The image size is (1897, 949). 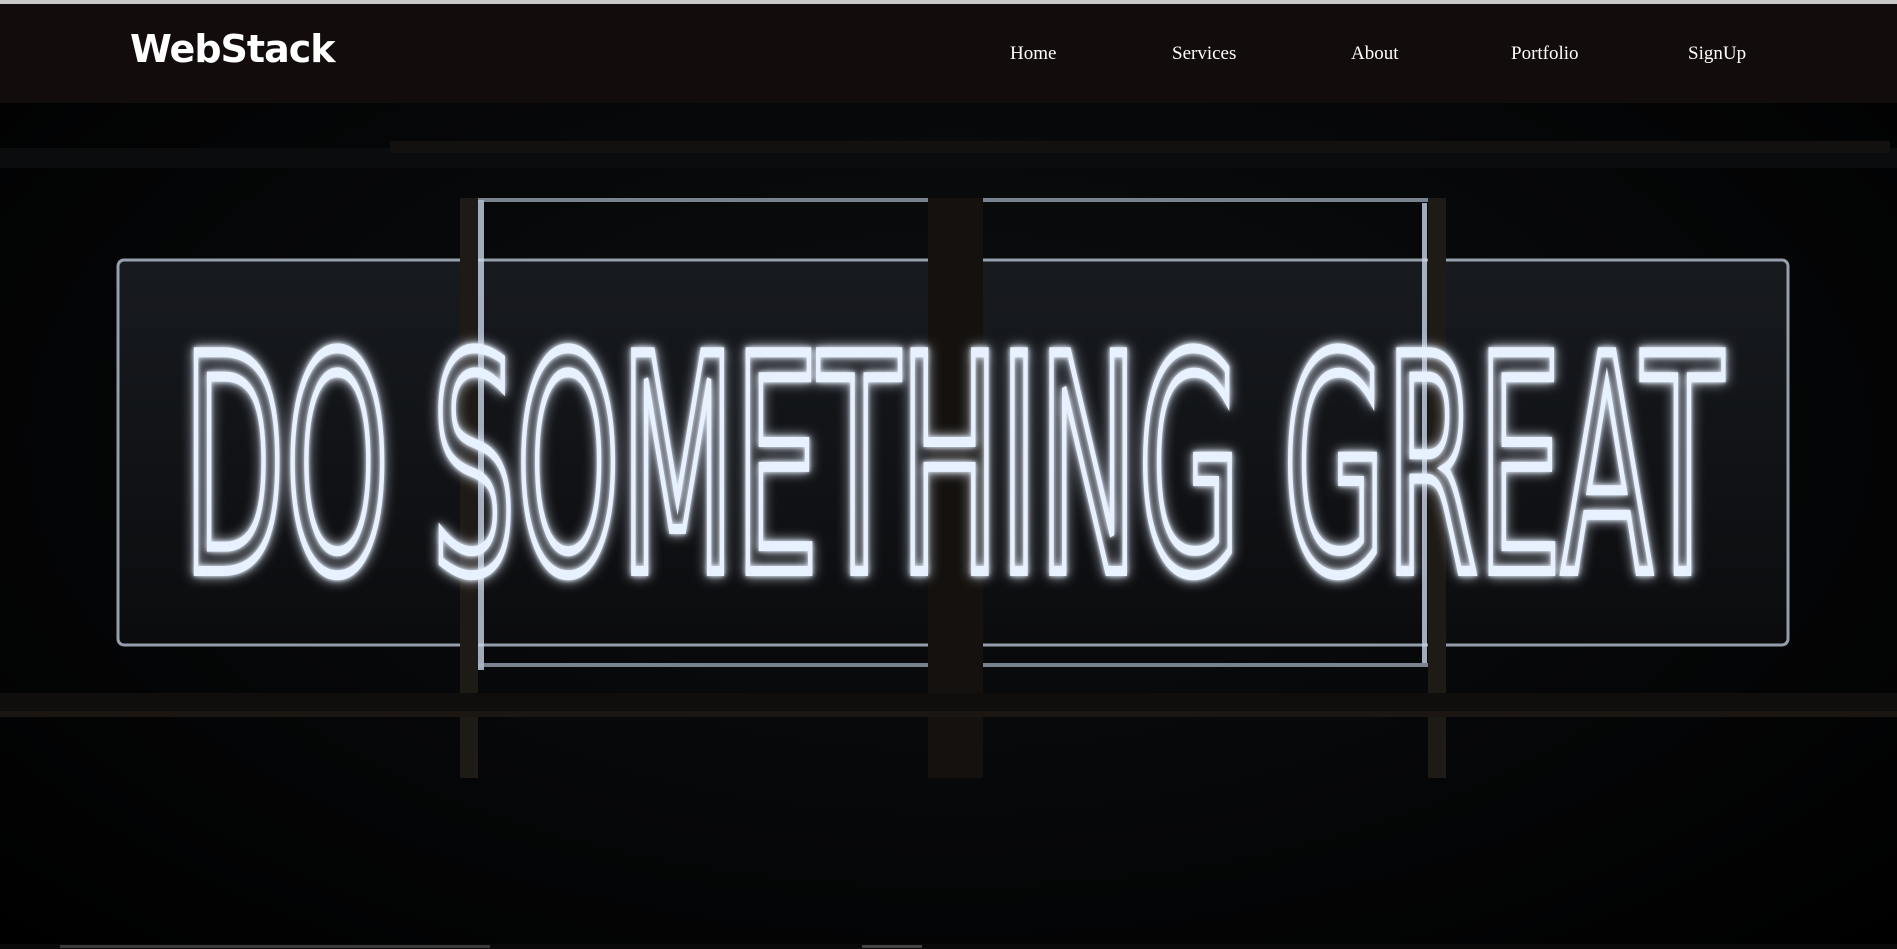 I want to click on window-pane-bottom-left, so click(x=703, y=665).